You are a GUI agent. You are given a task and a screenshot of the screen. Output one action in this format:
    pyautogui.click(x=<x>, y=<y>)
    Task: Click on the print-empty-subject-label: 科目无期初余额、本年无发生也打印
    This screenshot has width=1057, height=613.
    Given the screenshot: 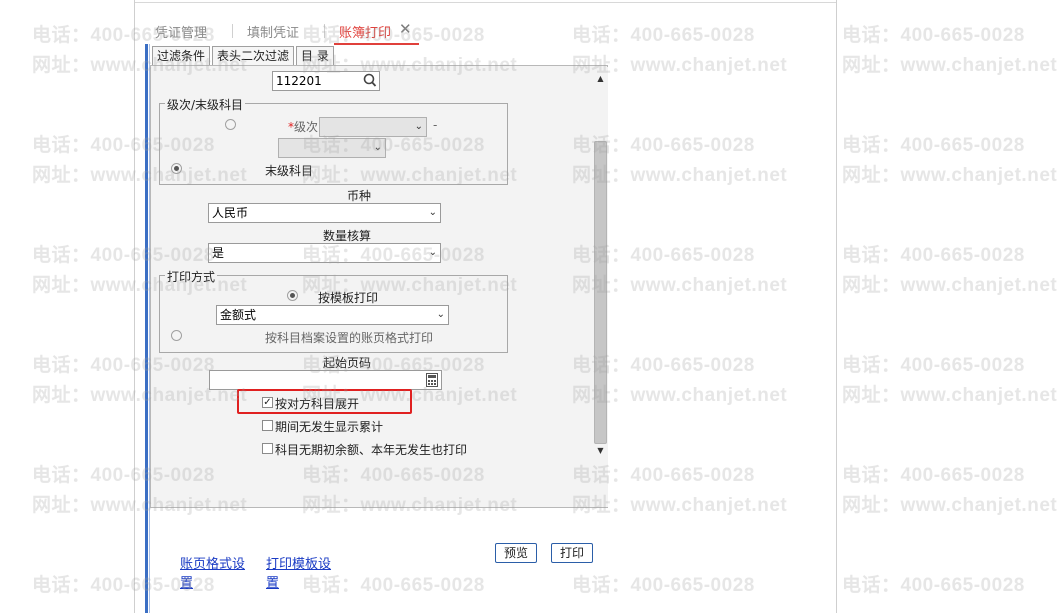 What is the action you would take?
    pyautogui.click(x=371, y=450)
    